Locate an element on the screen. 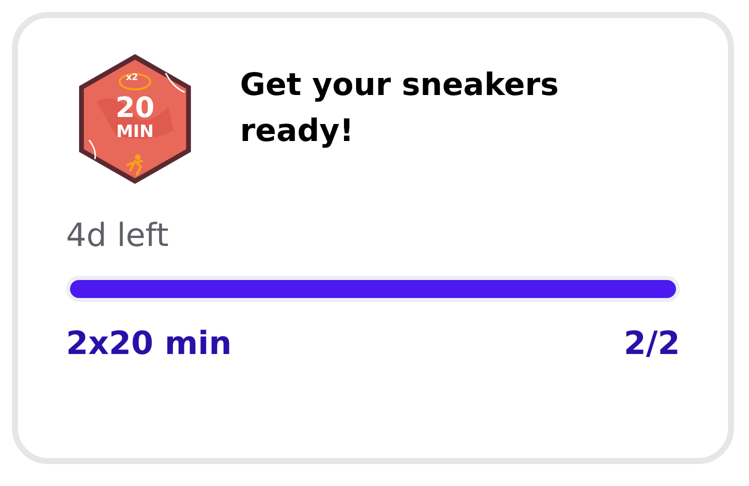 The width and height of the screenshot is (749, 486). time-left: 4d left is located at coordinates (117, 235).